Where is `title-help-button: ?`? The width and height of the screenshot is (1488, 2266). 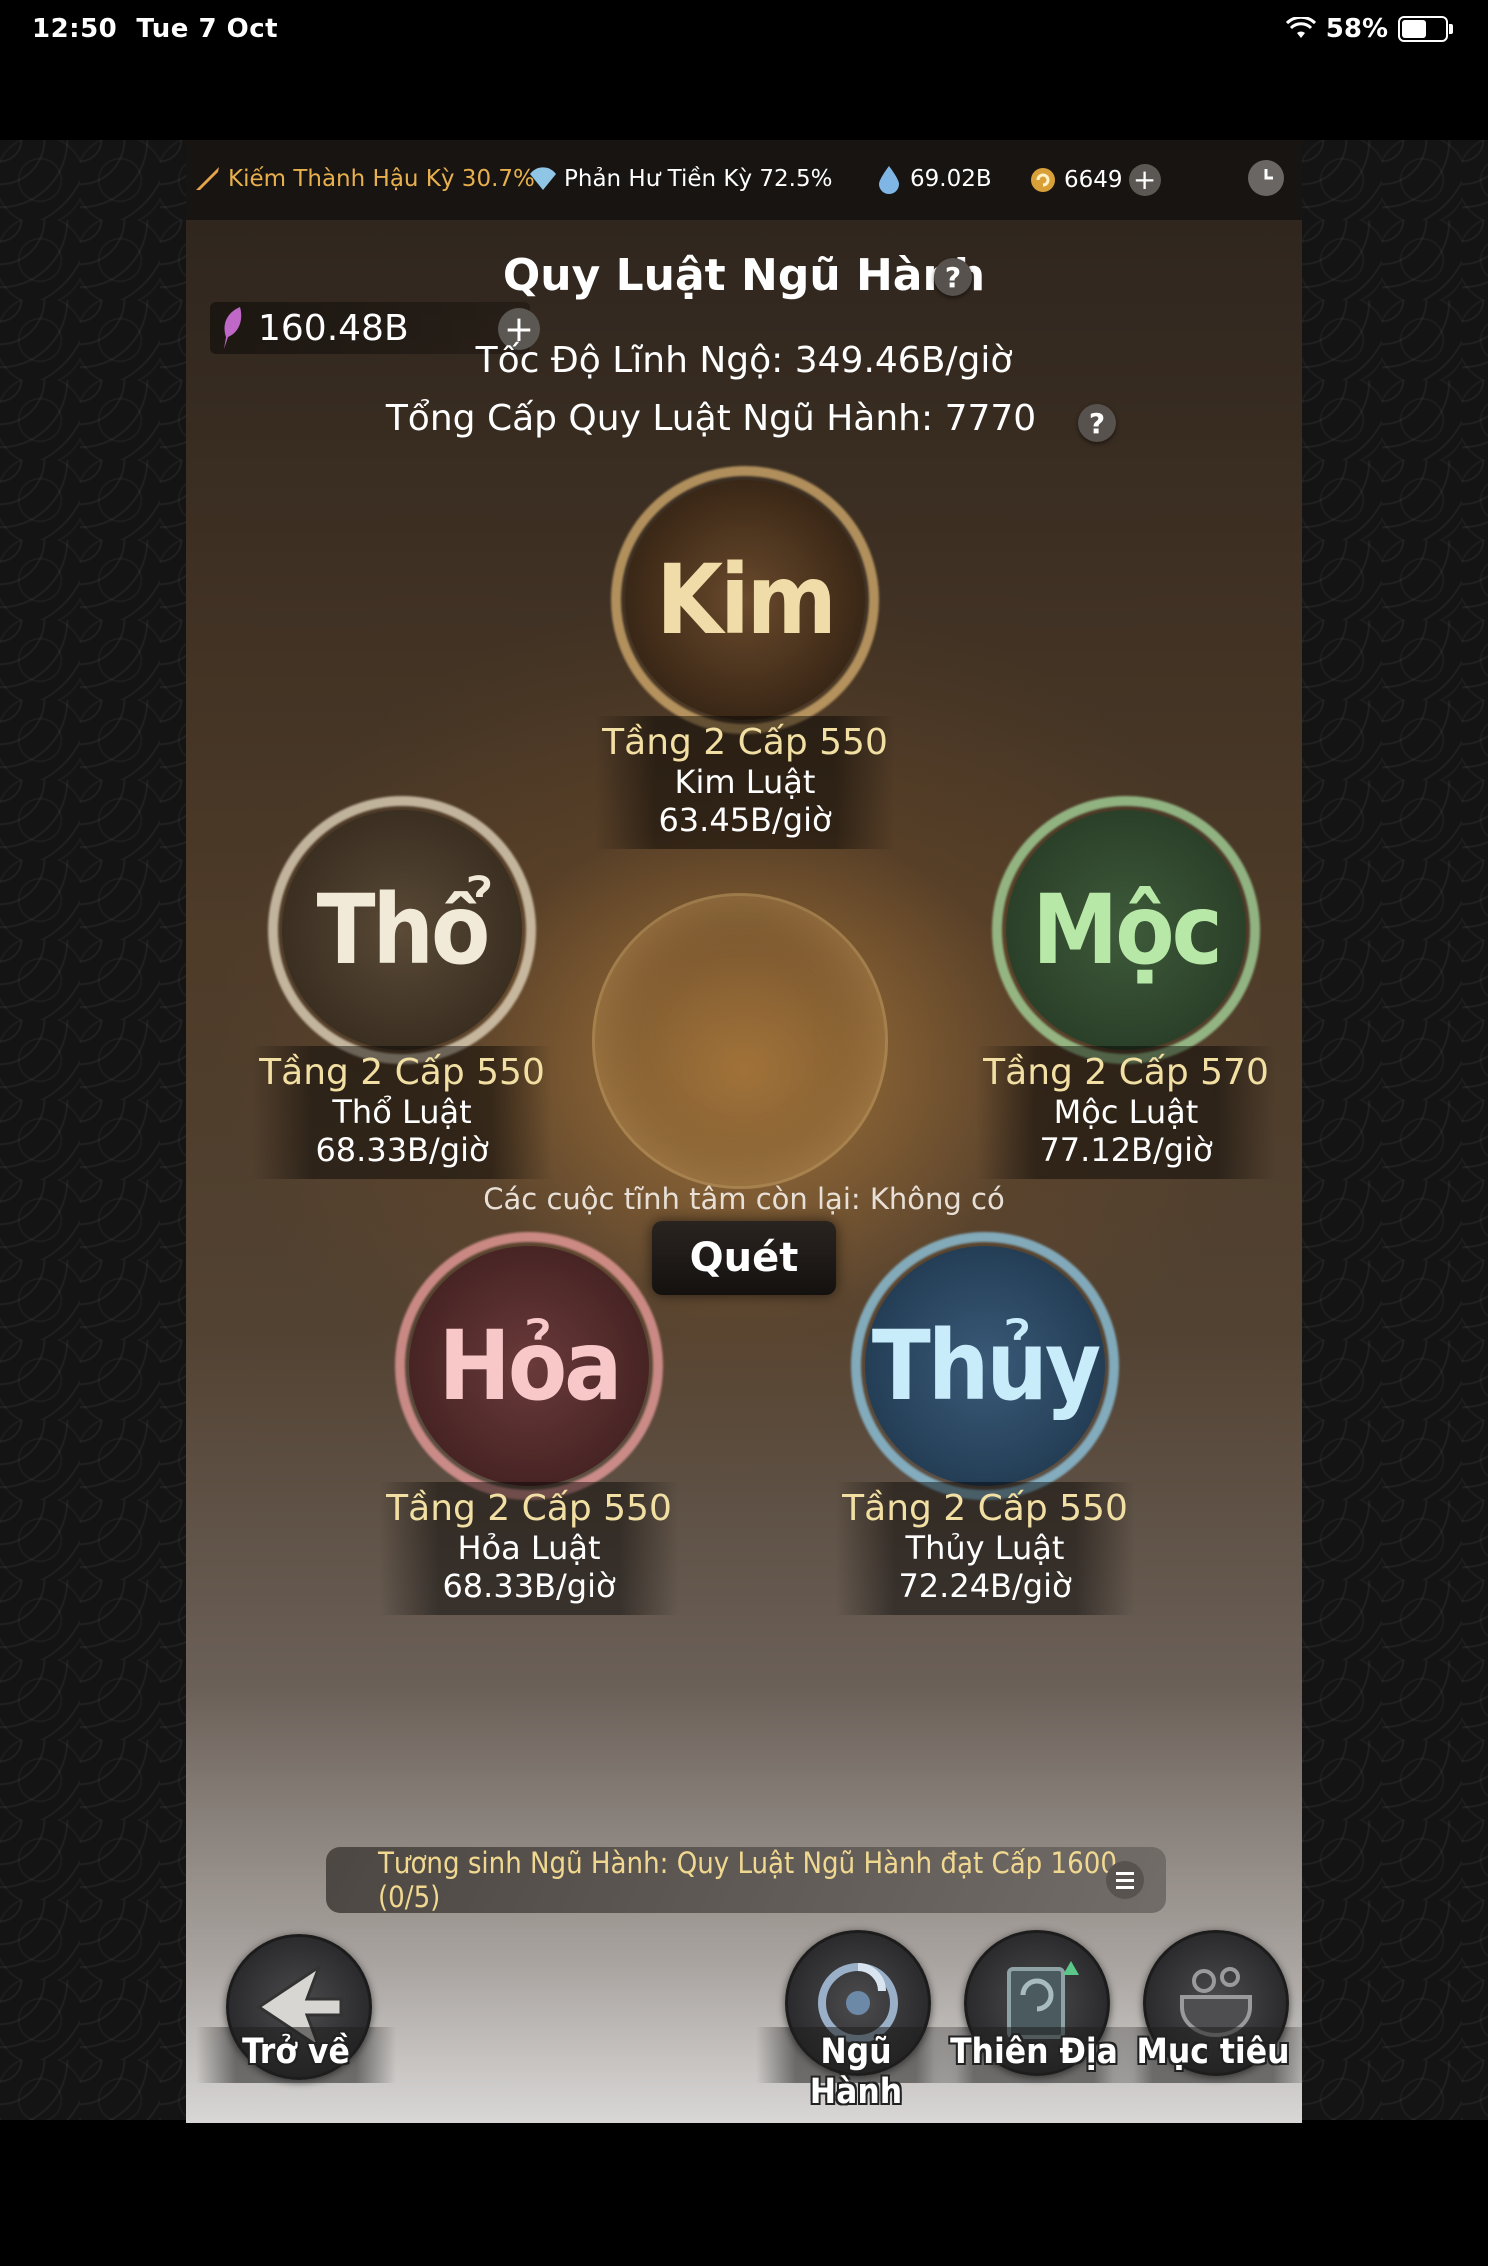 title-help-button: ? is located at coordinates (953, 277).